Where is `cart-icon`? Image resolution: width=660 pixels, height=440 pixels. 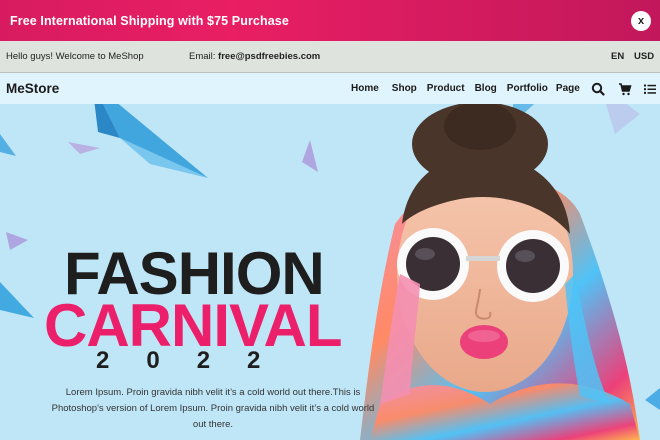 cart-icon is located at coordinates (625, 89).